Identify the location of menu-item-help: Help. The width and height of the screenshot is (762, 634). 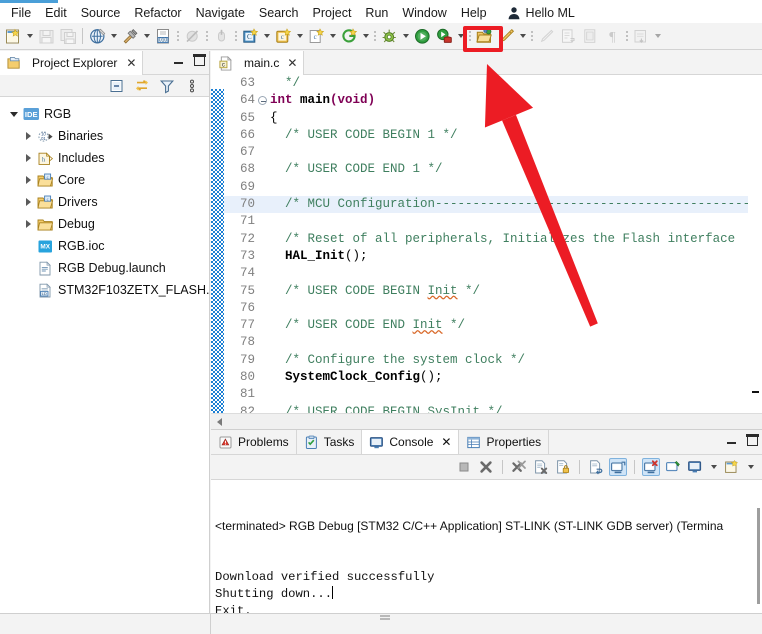
(474, 13).